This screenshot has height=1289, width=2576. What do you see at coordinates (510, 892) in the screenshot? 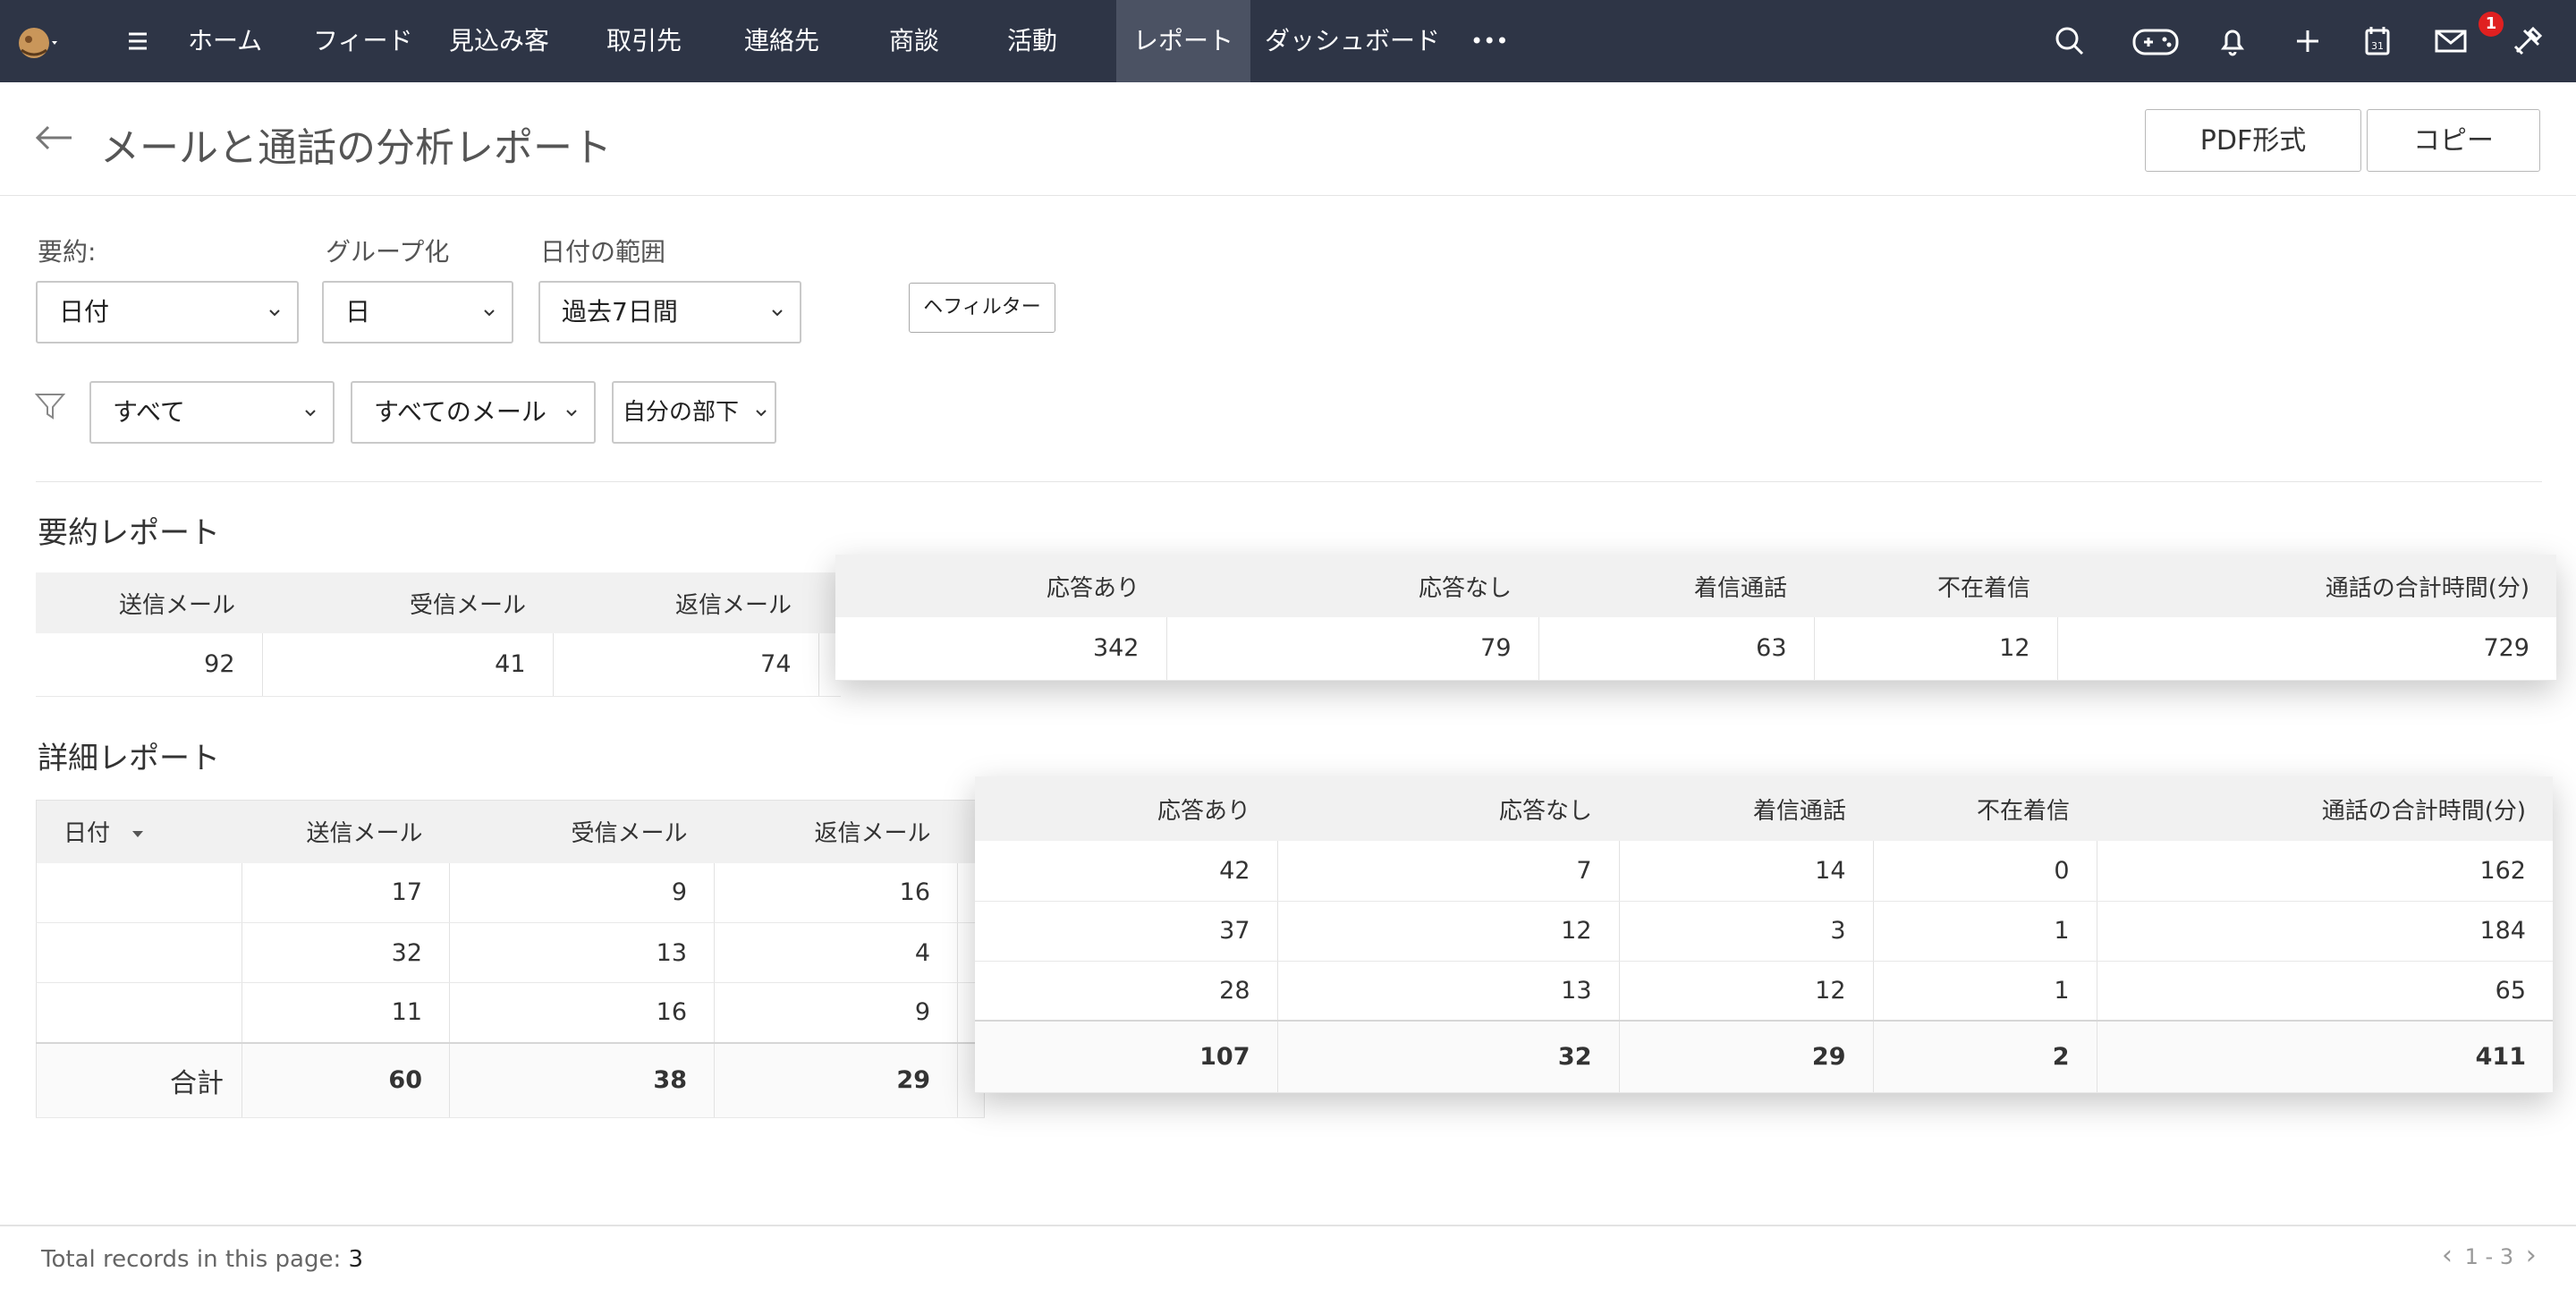
I see `table-row: 17 9 16` at bounding box center [510, 892].